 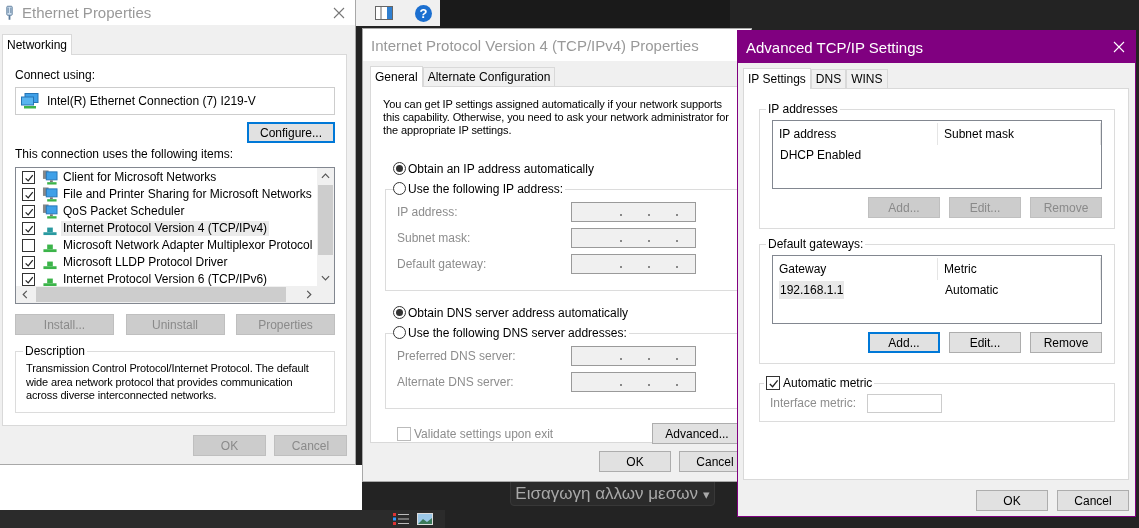 I want to click on tab: Networking, so click(x=37, y=44).